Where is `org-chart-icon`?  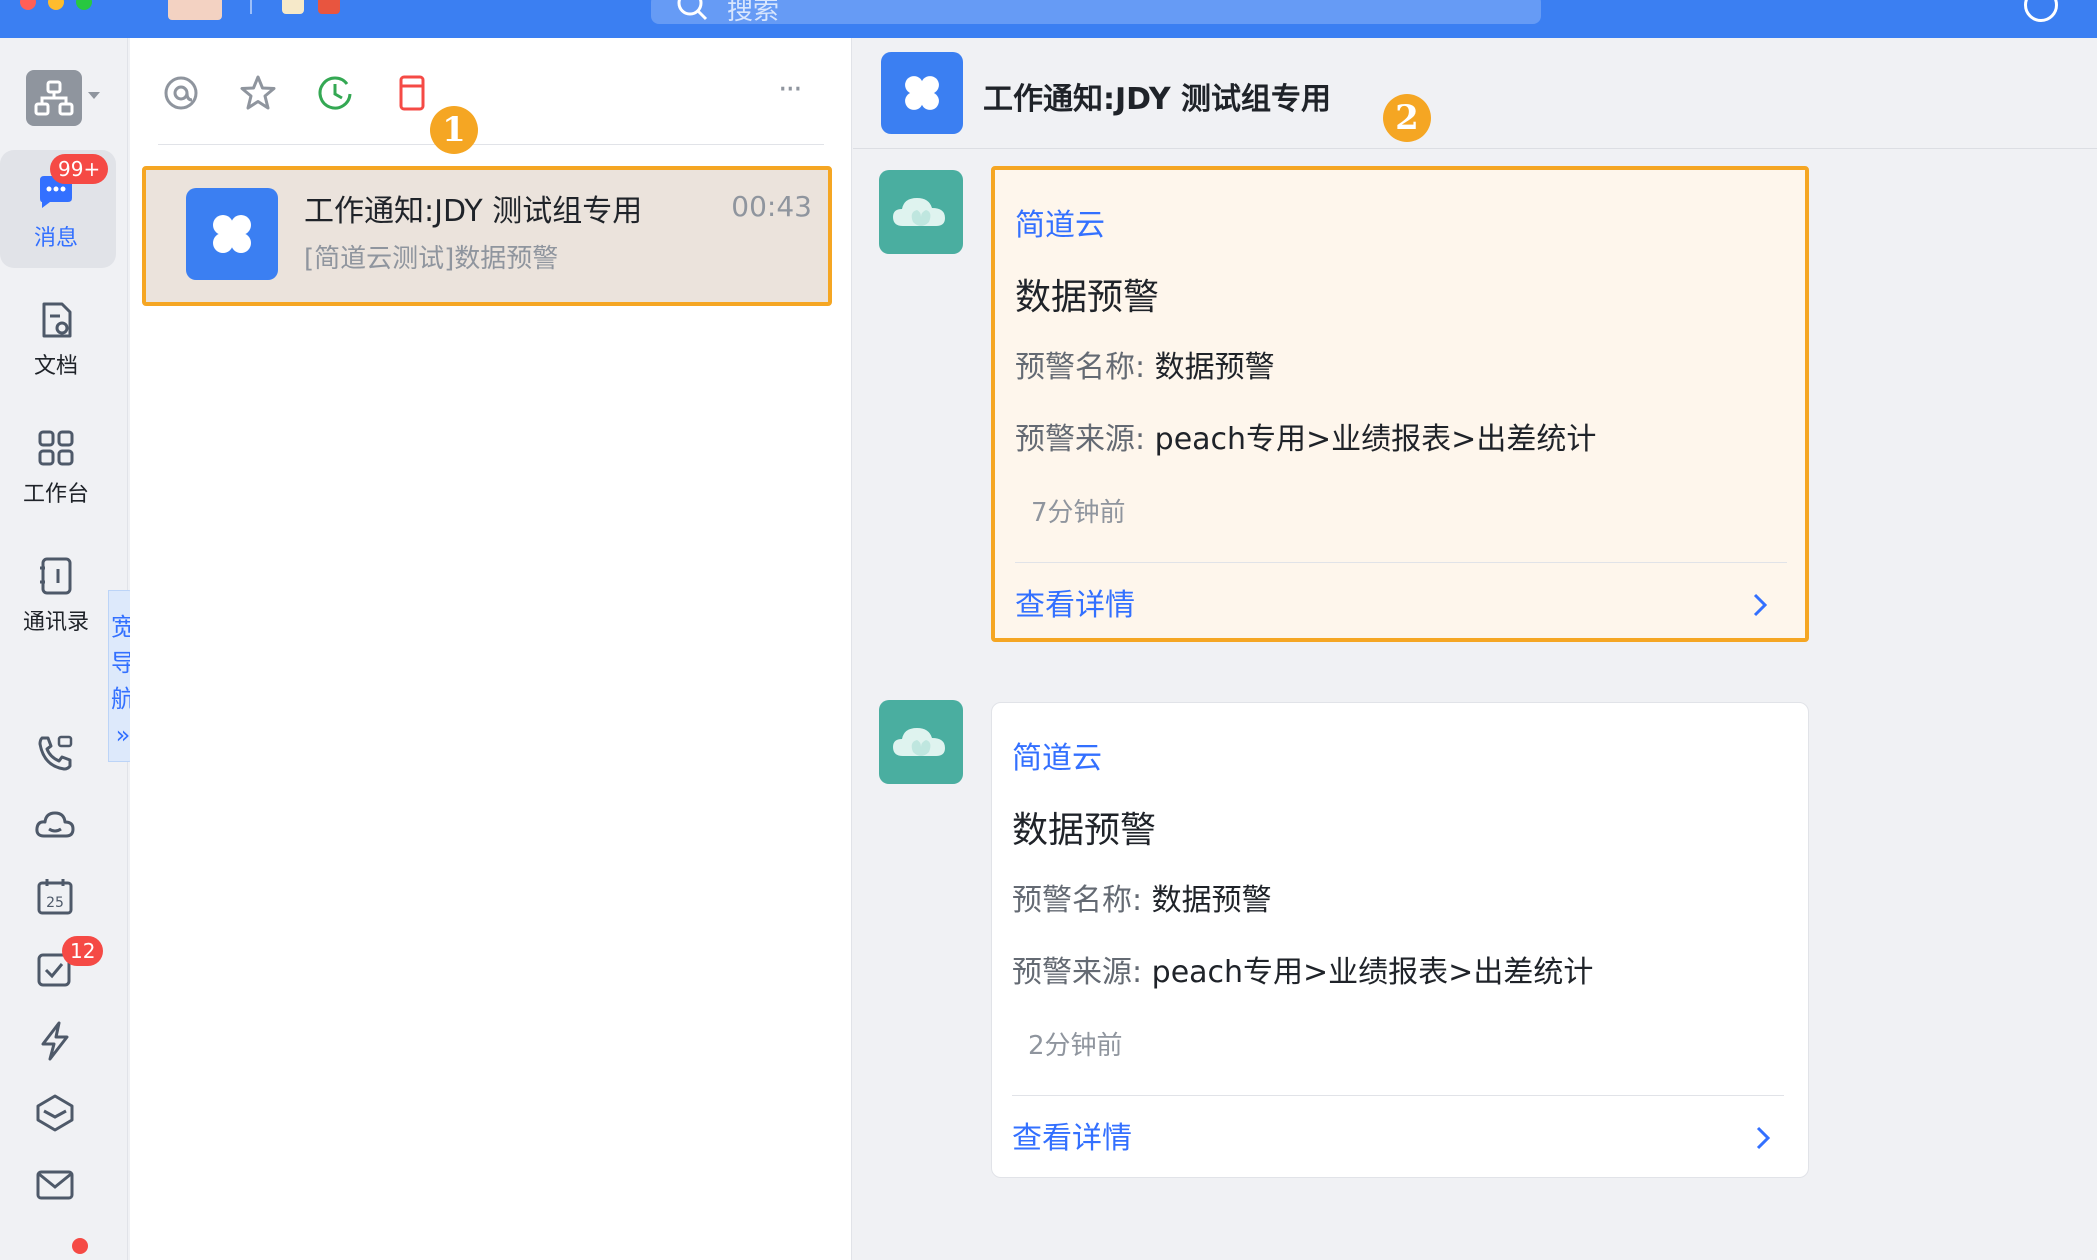 org-chart-icon is located at coordinates (54, 98).